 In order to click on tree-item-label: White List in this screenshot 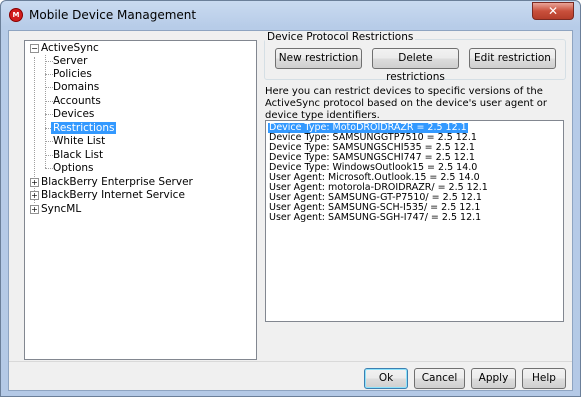, I will do `click(79, 141)`.